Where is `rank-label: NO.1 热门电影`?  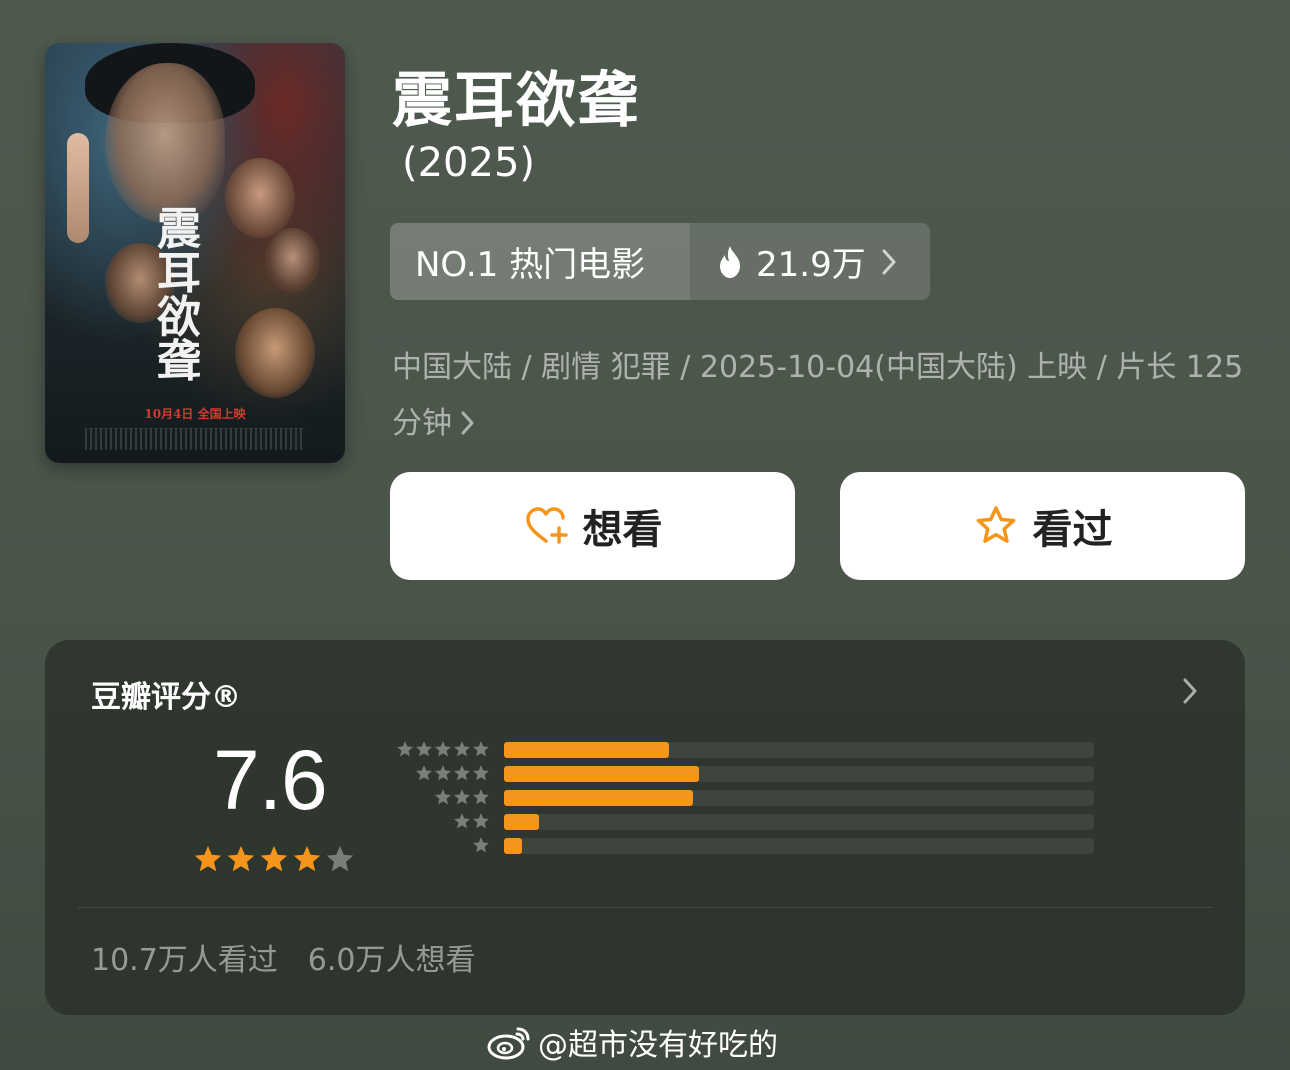
rank-label: NO.1 热门电影 is located at coordinates (540, 261).